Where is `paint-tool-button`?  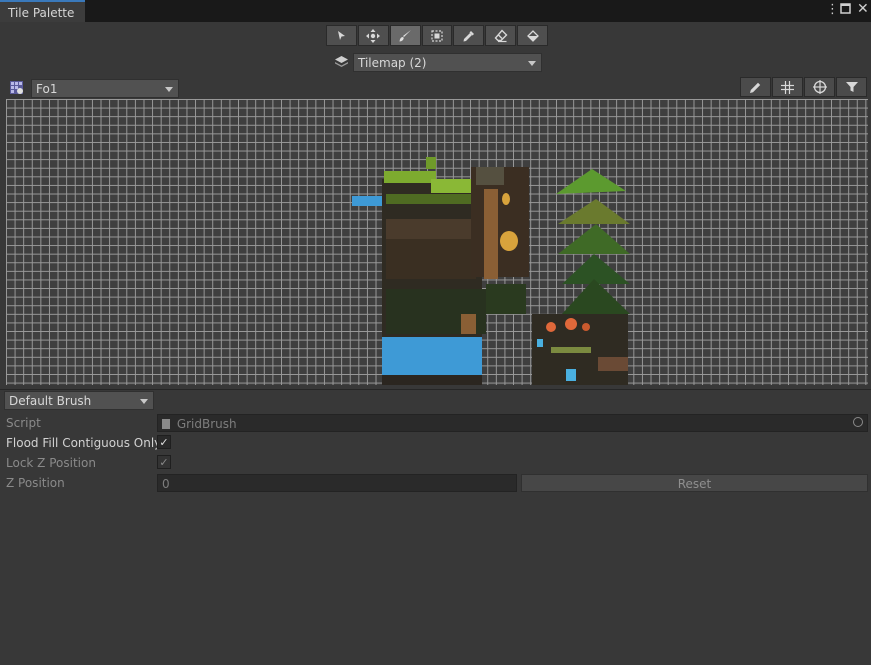 paint-tool-button is located at coordinates (405, 35).